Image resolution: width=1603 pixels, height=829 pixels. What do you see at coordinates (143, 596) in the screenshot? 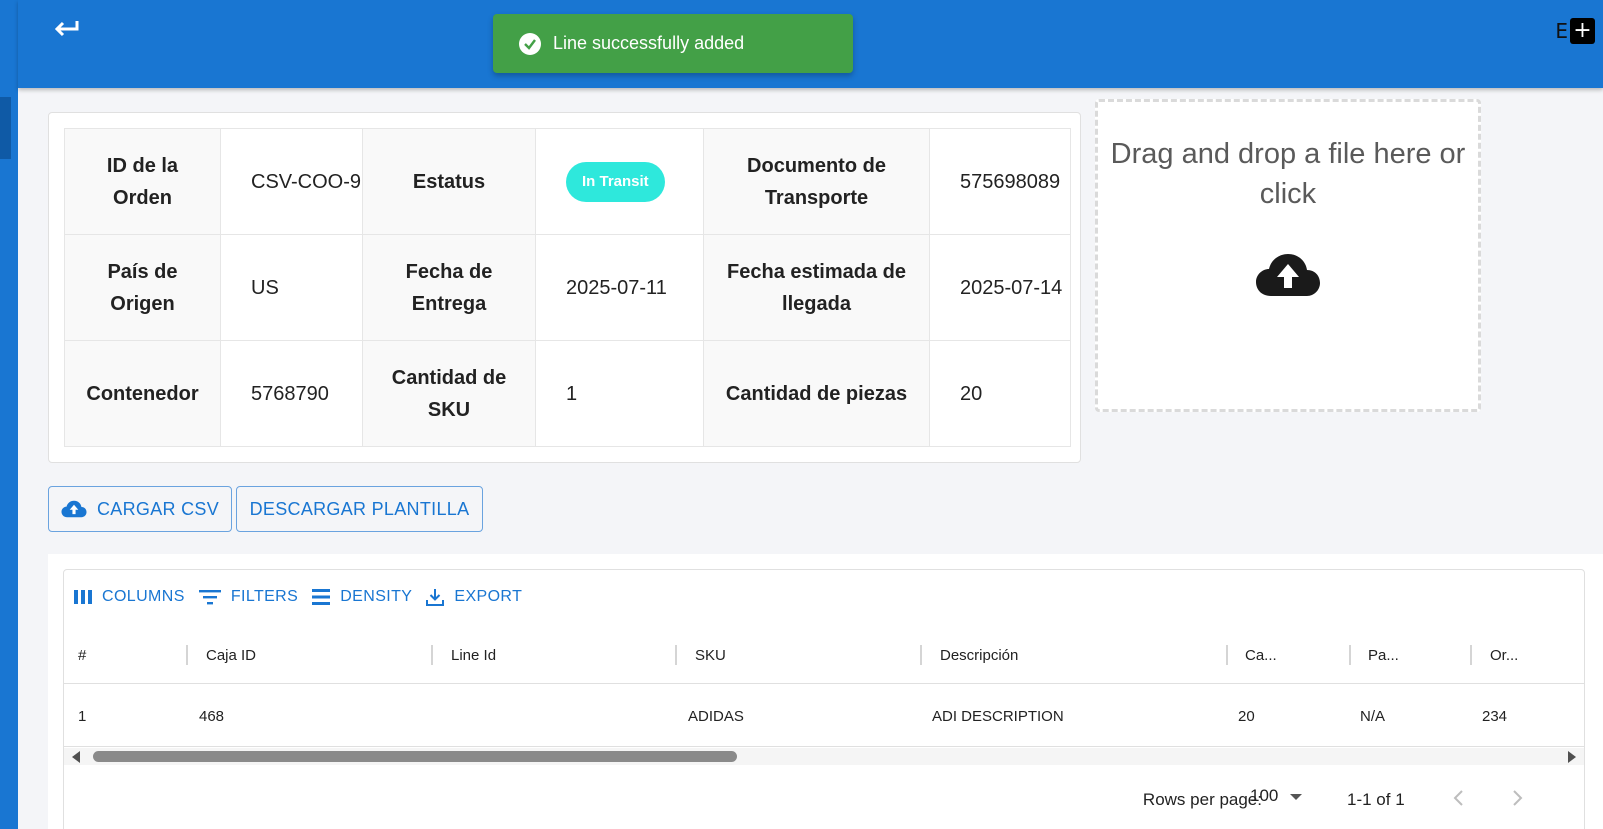
I see `columns-label: COLUMNS` at bounding box center [143, 596].